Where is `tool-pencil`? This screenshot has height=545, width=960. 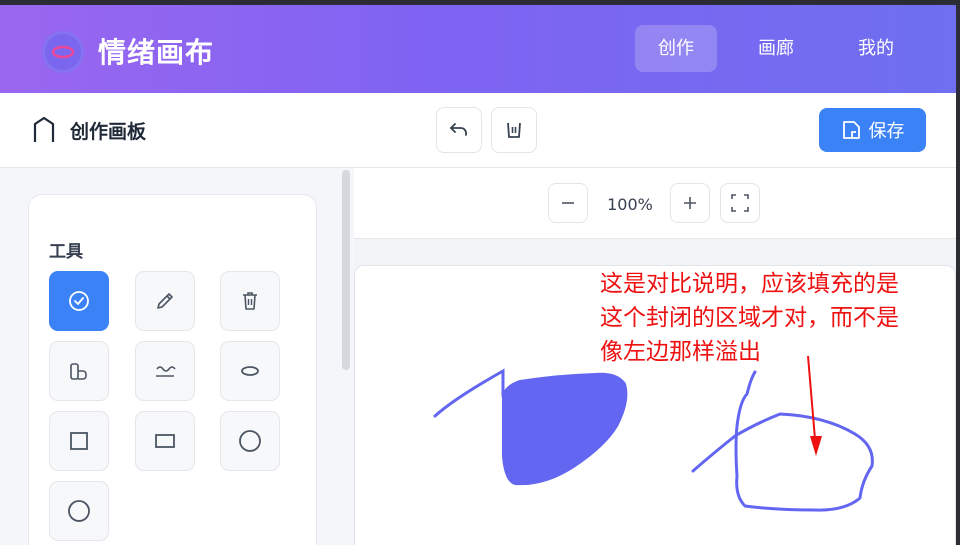 tool-pencil is located at coordinates (165, 301).